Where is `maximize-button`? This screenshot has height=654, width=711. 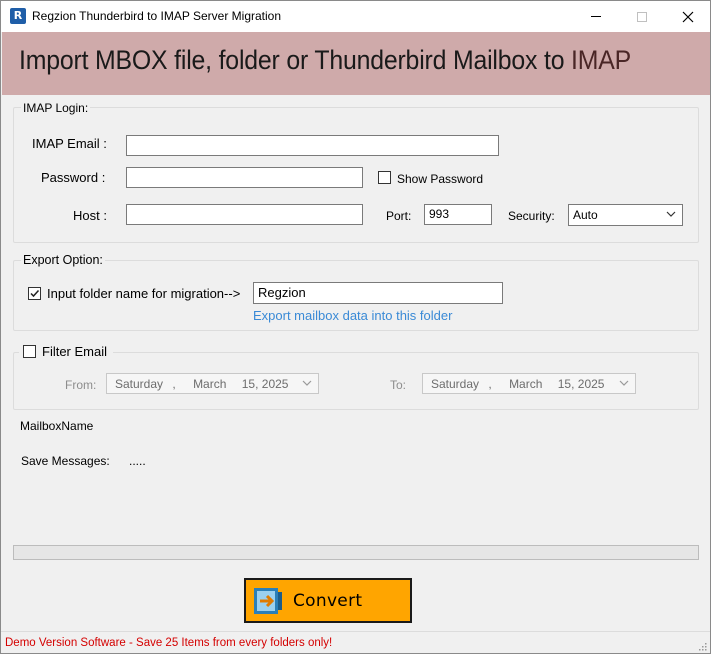 maximize-button is located at coordinates (642, 16).